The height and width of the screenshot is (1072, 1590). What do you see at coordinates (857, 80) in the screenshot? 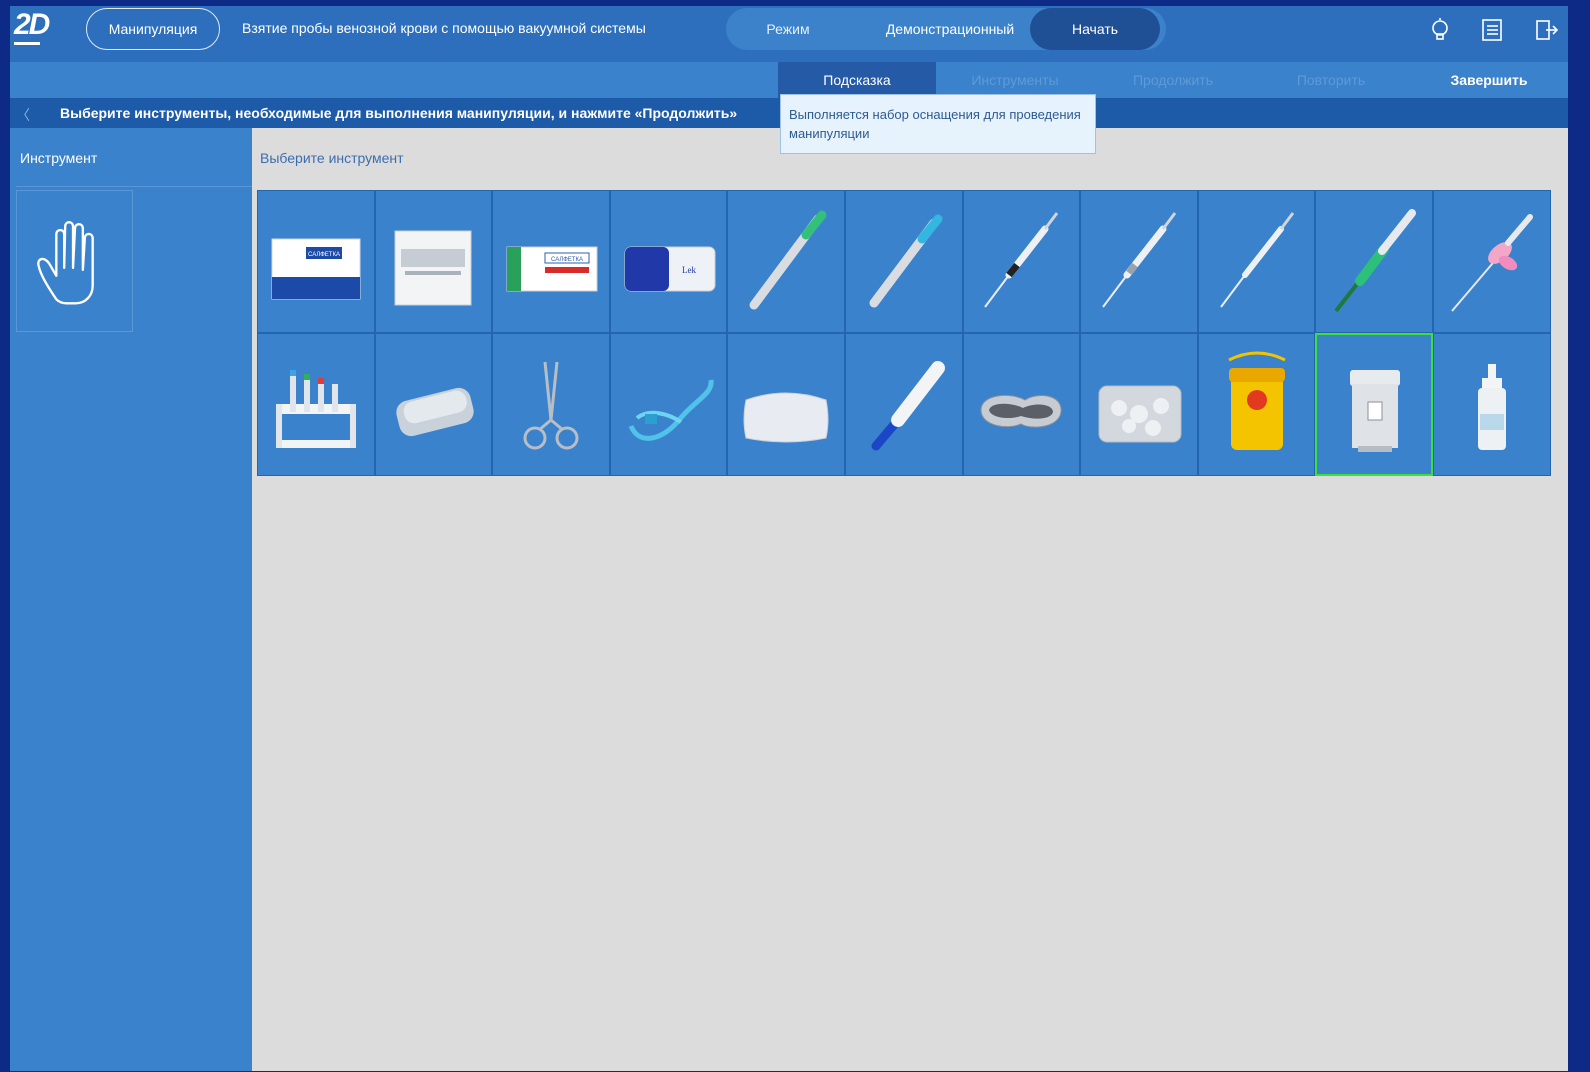
I see `tab-hint: Подсказка` at bounding box center [857, 80].